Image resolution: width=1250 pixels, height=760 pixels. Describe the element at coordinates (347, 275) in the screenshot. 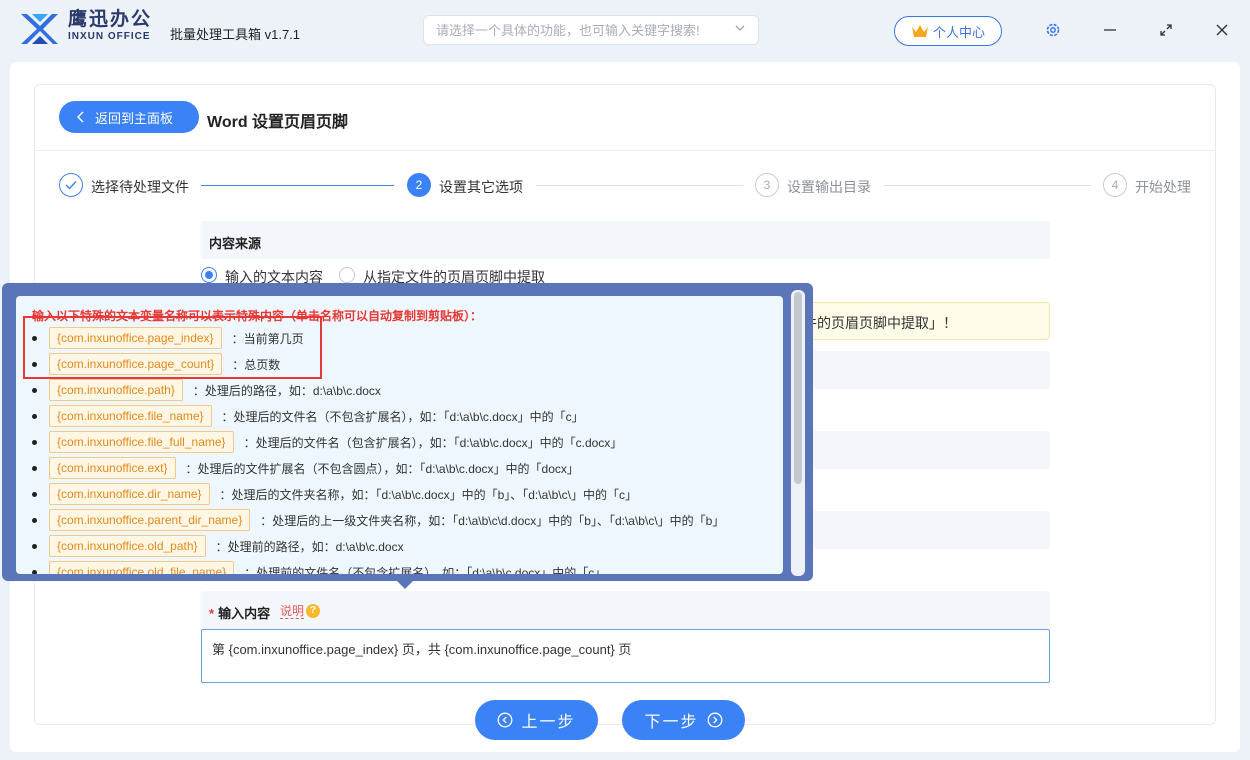

I see `radio-extract-from-file` at that location.